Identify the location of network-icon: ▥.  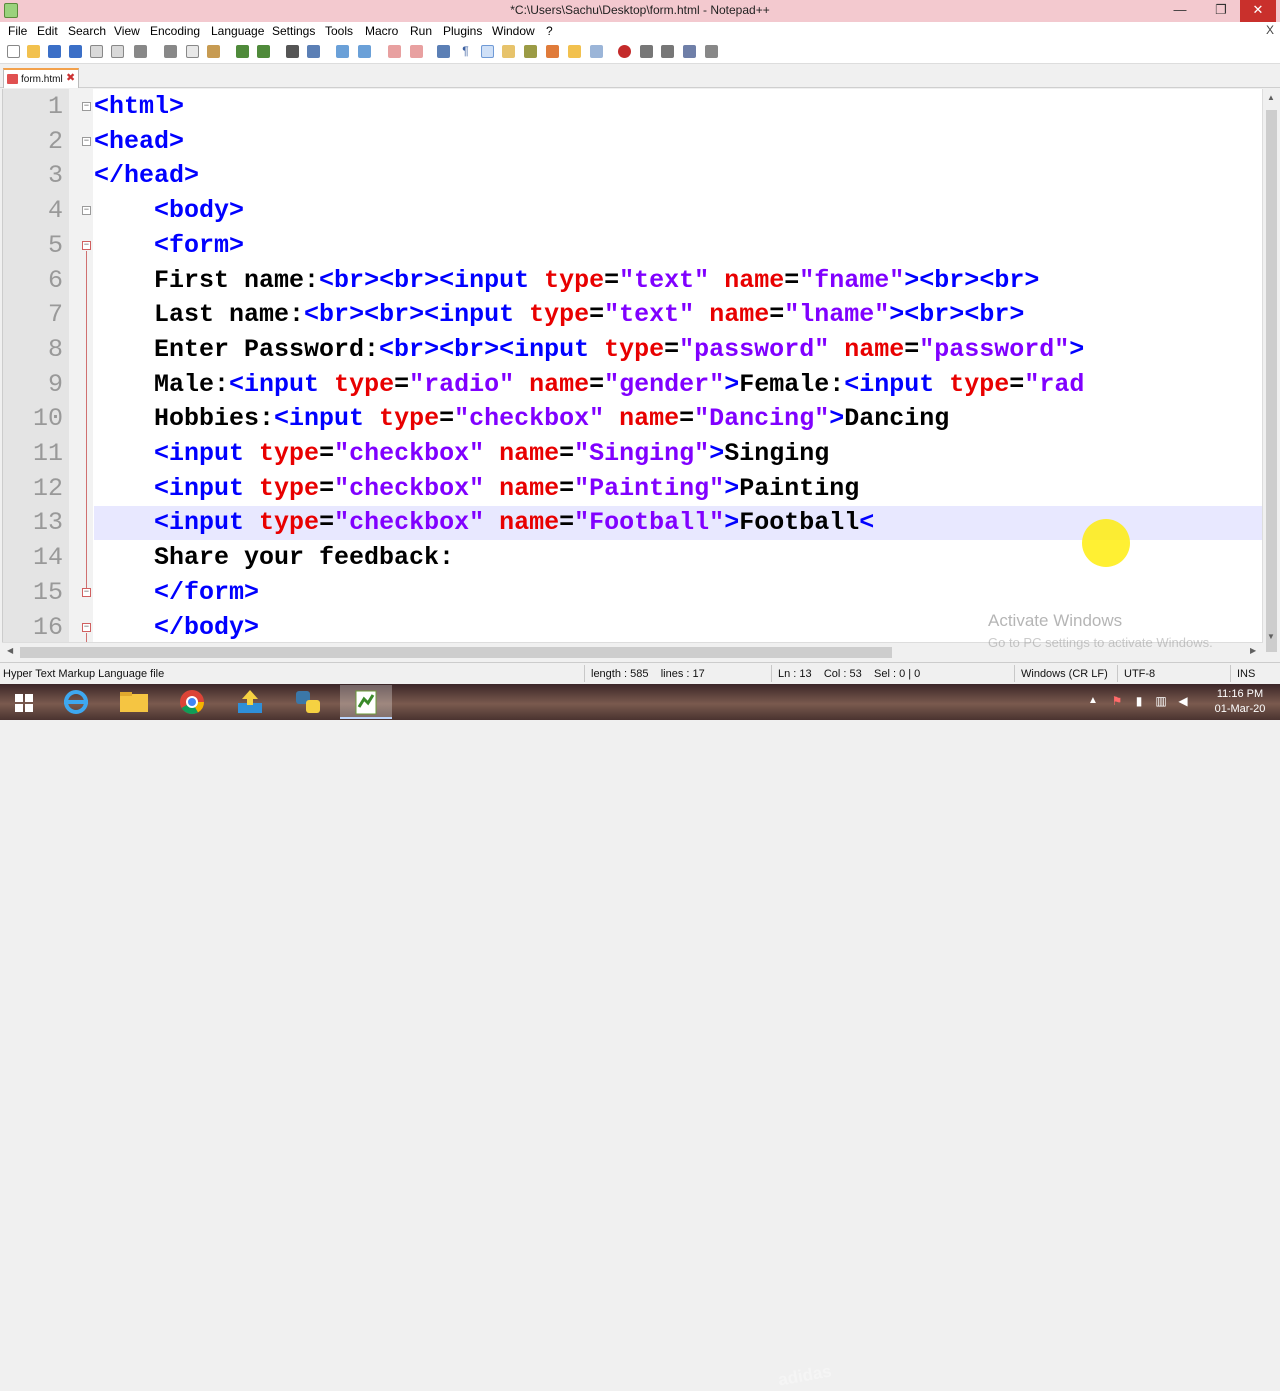
(1161, 701).